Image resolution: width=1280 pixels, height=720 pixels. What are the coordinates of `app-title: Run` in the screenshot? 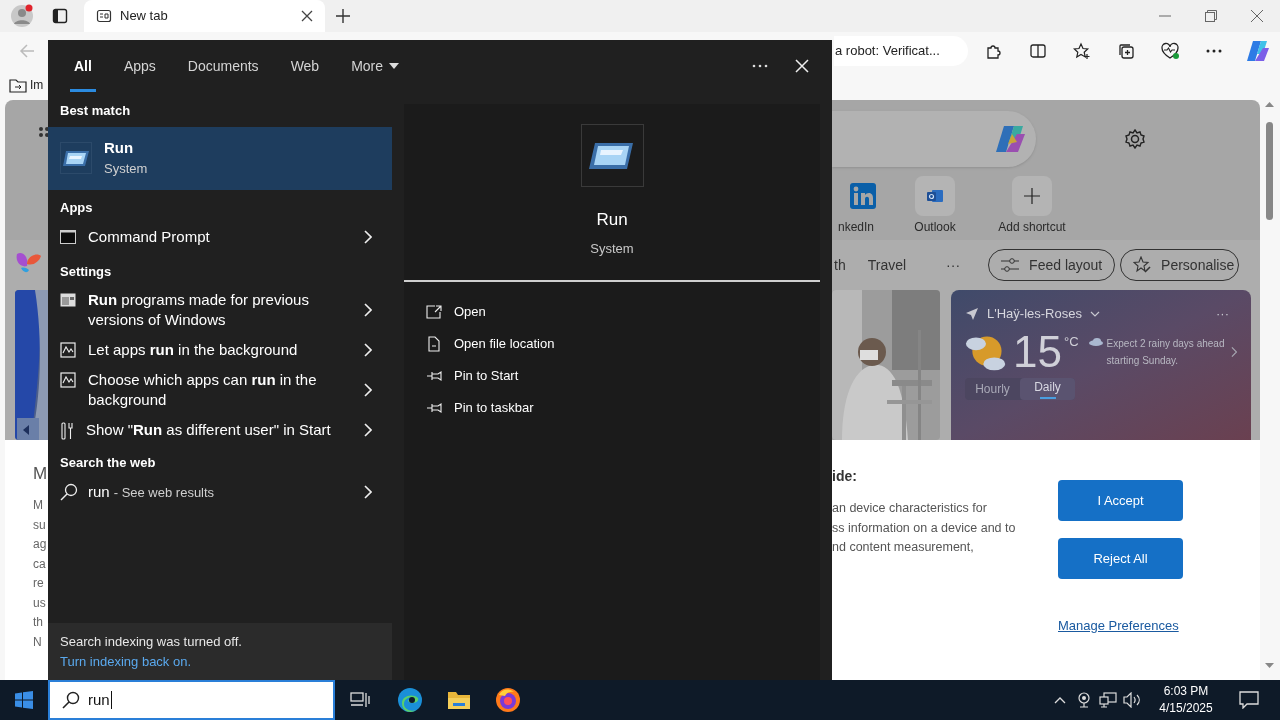 It's located at (612, 220).